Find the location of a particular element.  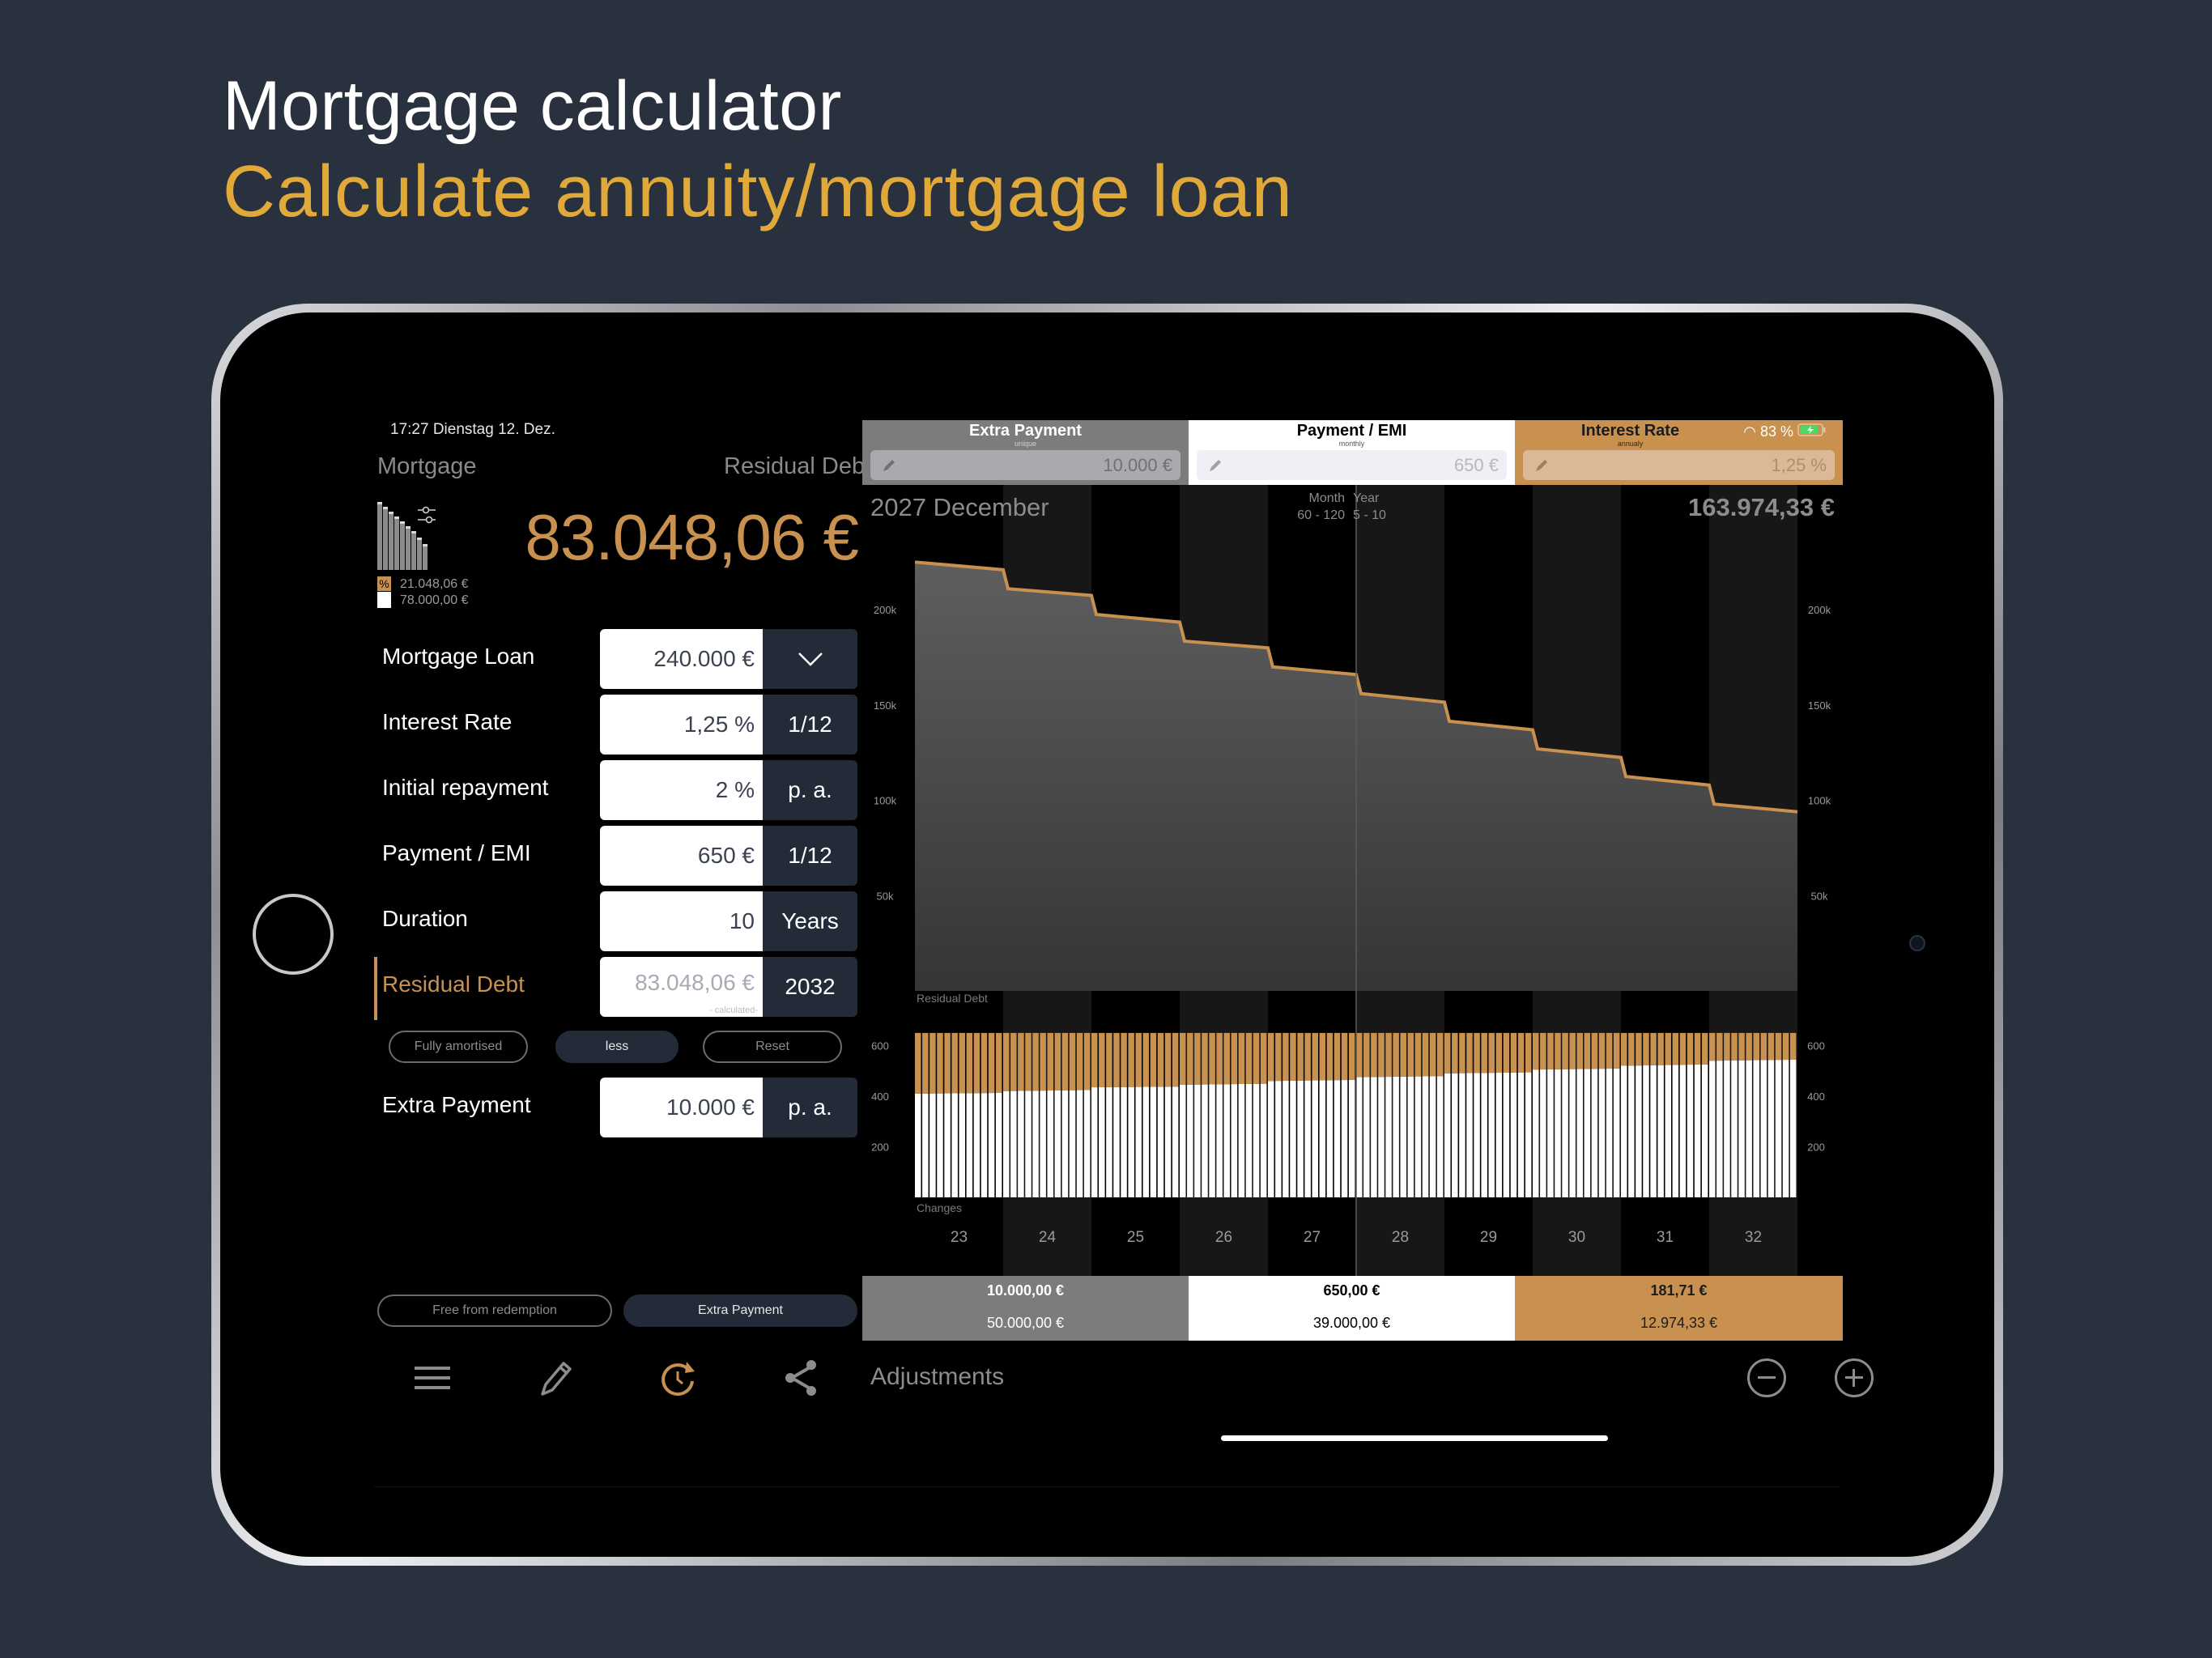

bar-chart-icon is located at coordinates (414, 536).